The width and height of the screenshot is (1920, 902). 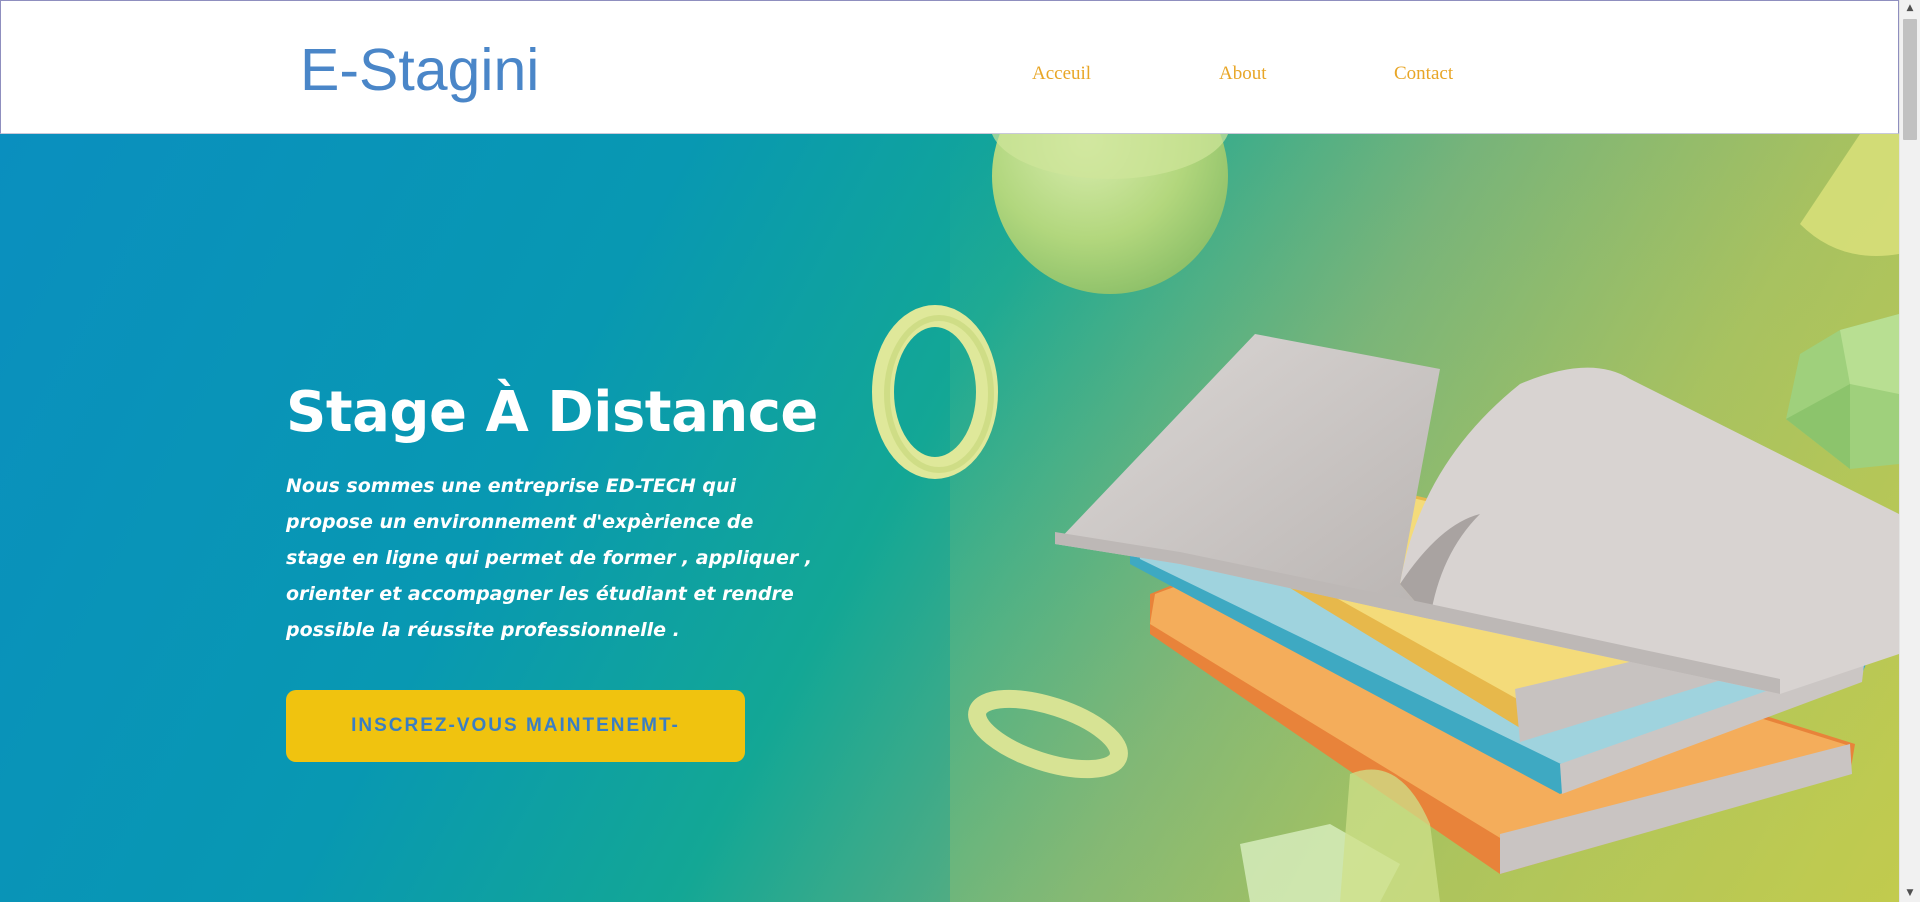 I want to click on signup-button: INSCREZ-VOUS MAINTENEMT-, so click(x=515, y=726).